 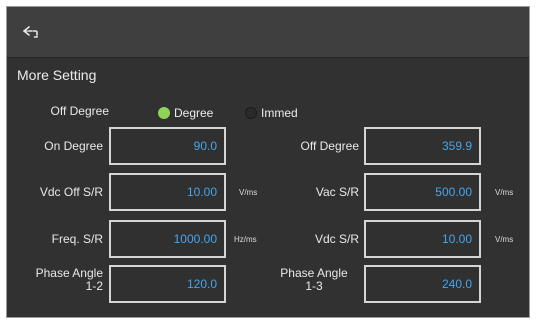 I want to click on phase-angle-12-label: Phase Angle 1-2, so click(x=60, y=280).